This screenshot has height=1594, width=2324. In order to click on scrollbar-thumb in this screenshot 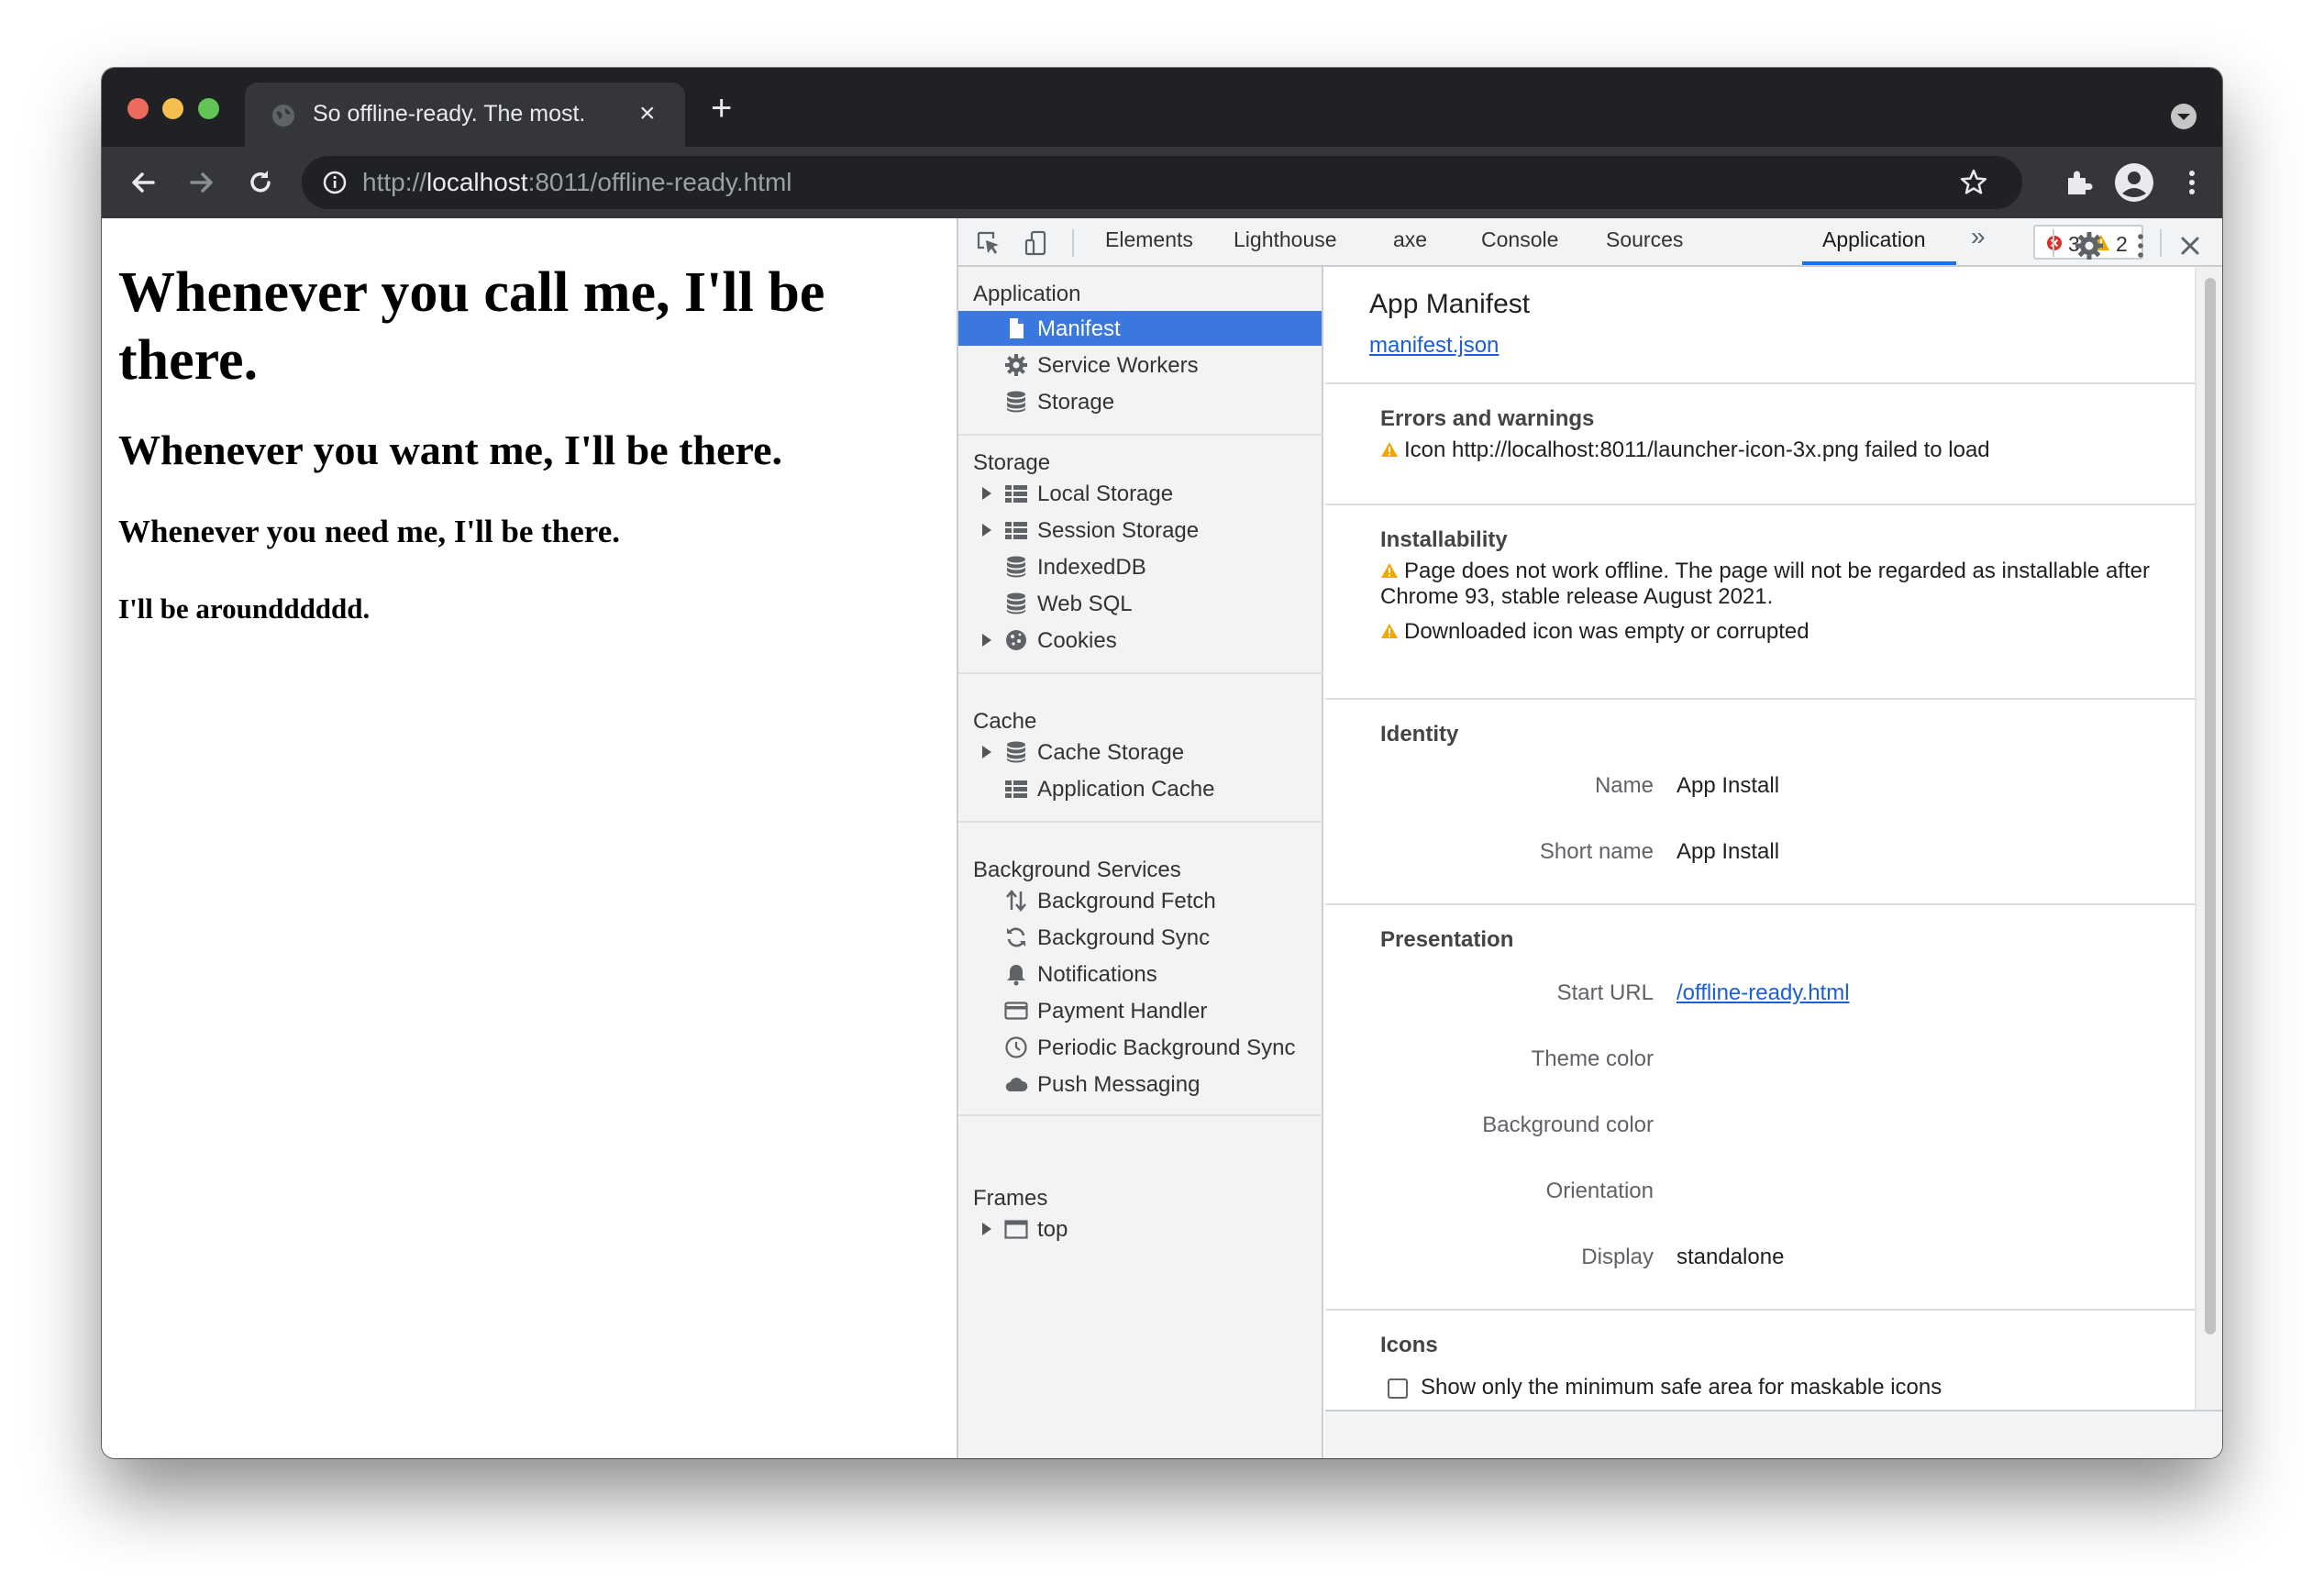, I will do `click(2210, 806)`.